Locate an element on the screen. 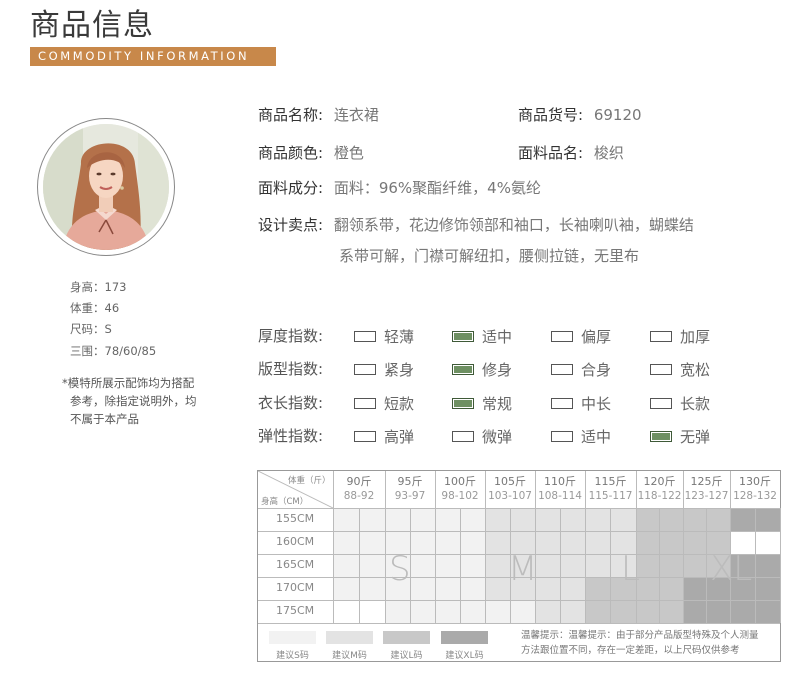  page-title: 商品信息 is located at coordinates (92, 25).